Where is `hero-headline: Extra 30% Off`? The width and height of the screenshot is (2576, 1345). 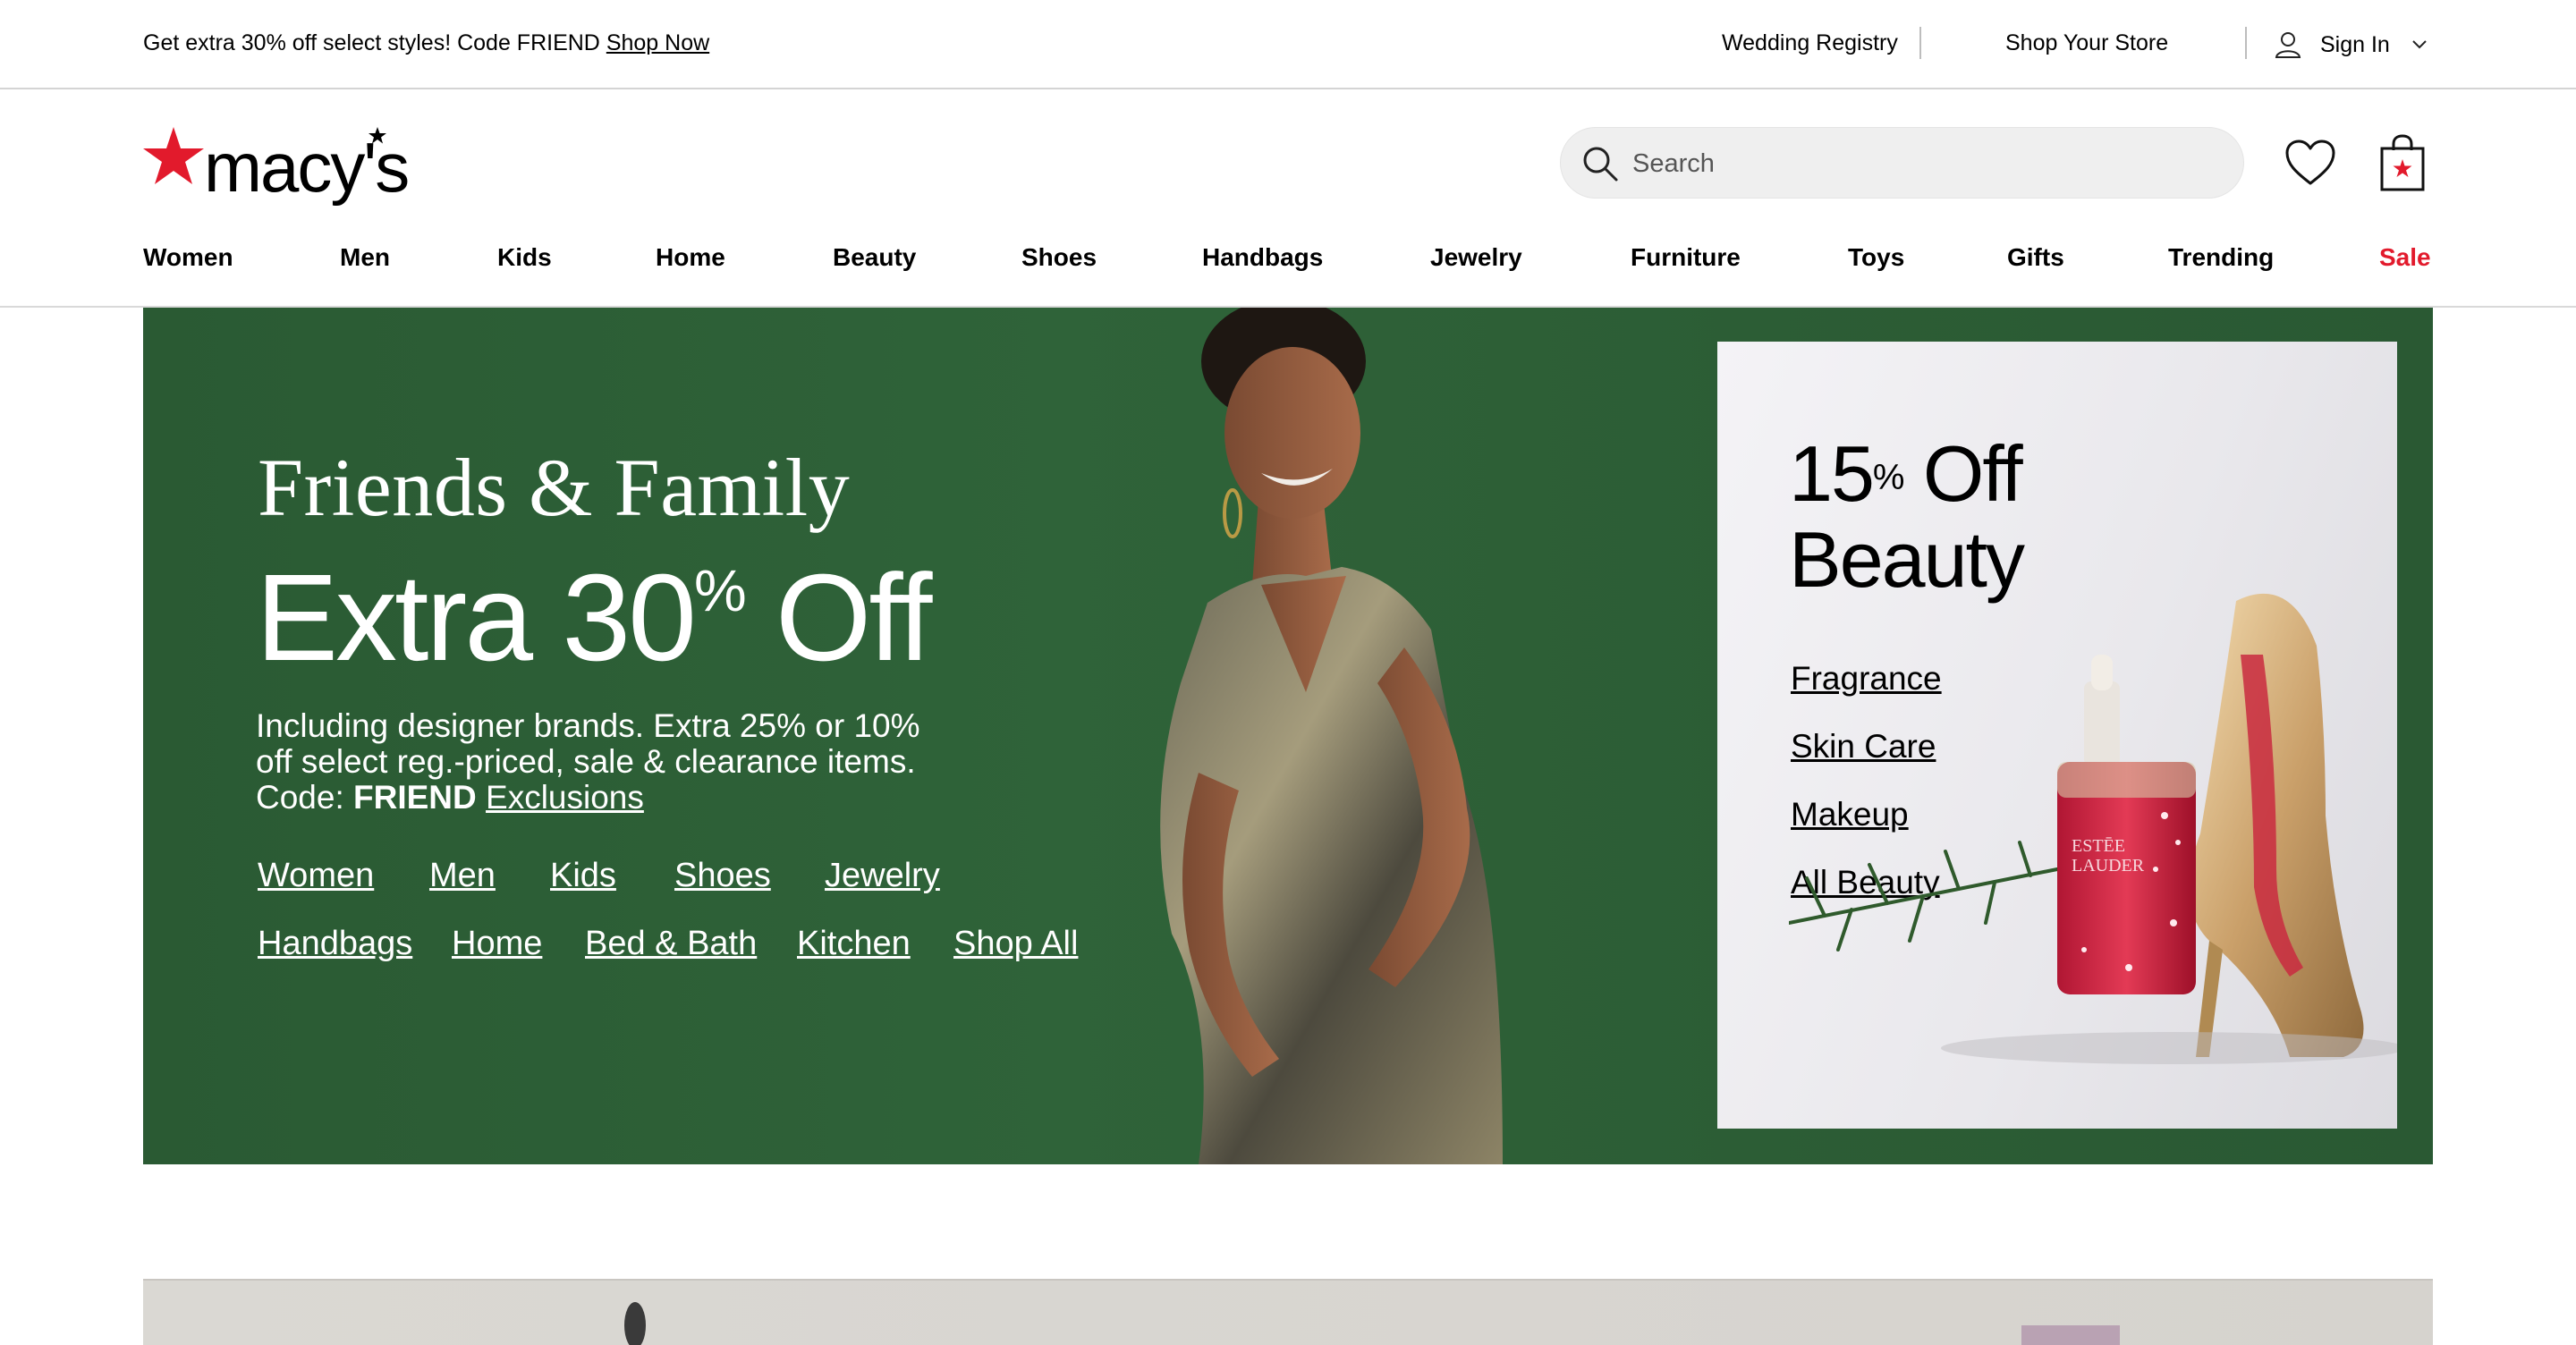
hero-headline: Extra 30% Off is located at coordinates (594, 618).